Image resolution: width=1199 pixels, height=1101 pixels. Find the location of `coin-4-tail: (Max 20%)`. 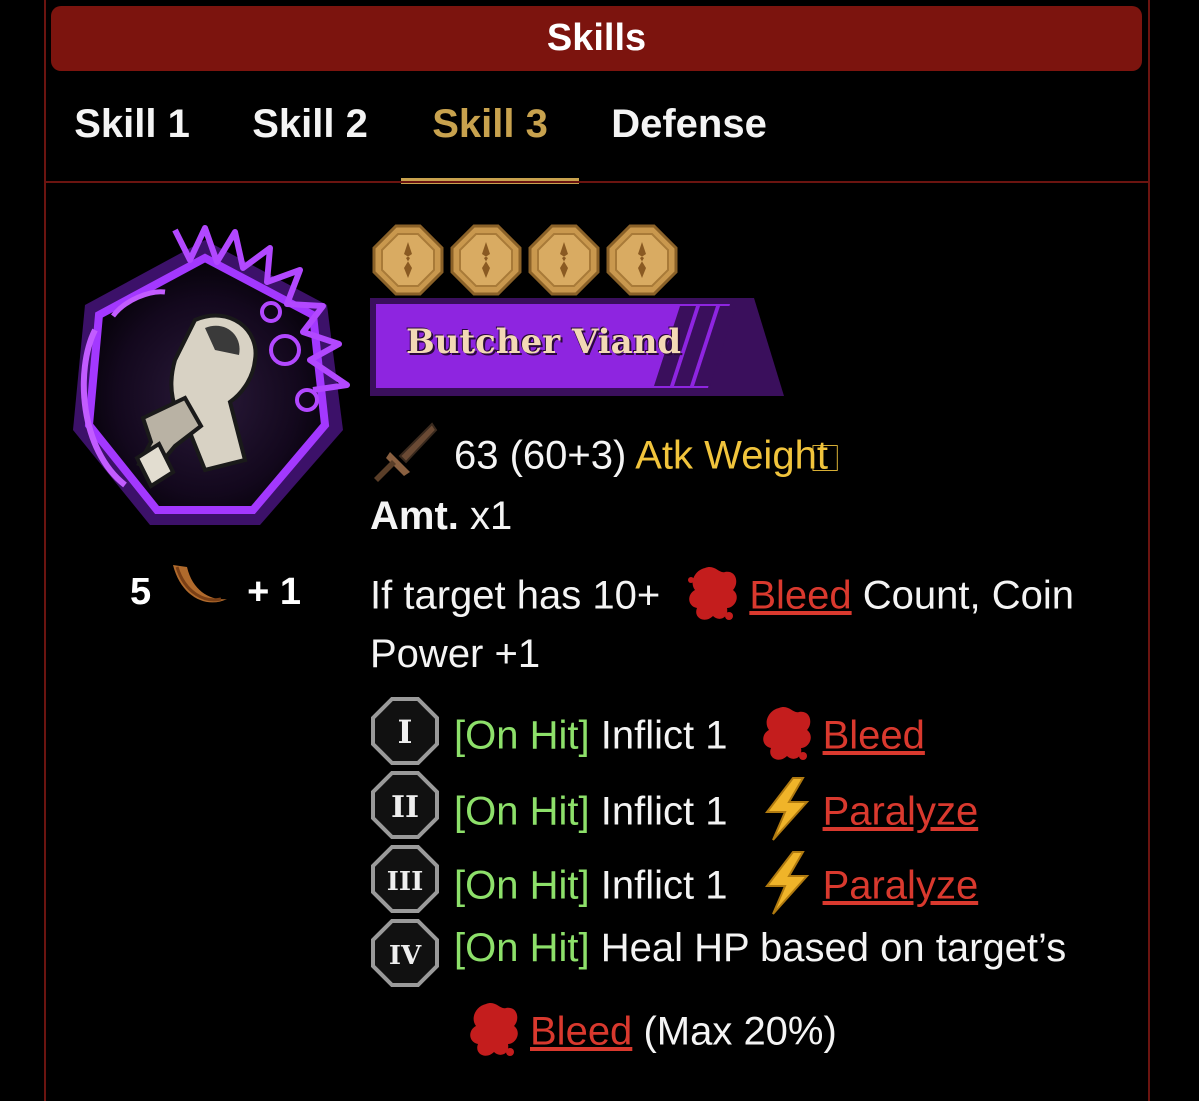

coin-4-tail: (Max 20%) is located at coordinates (740, 1031).